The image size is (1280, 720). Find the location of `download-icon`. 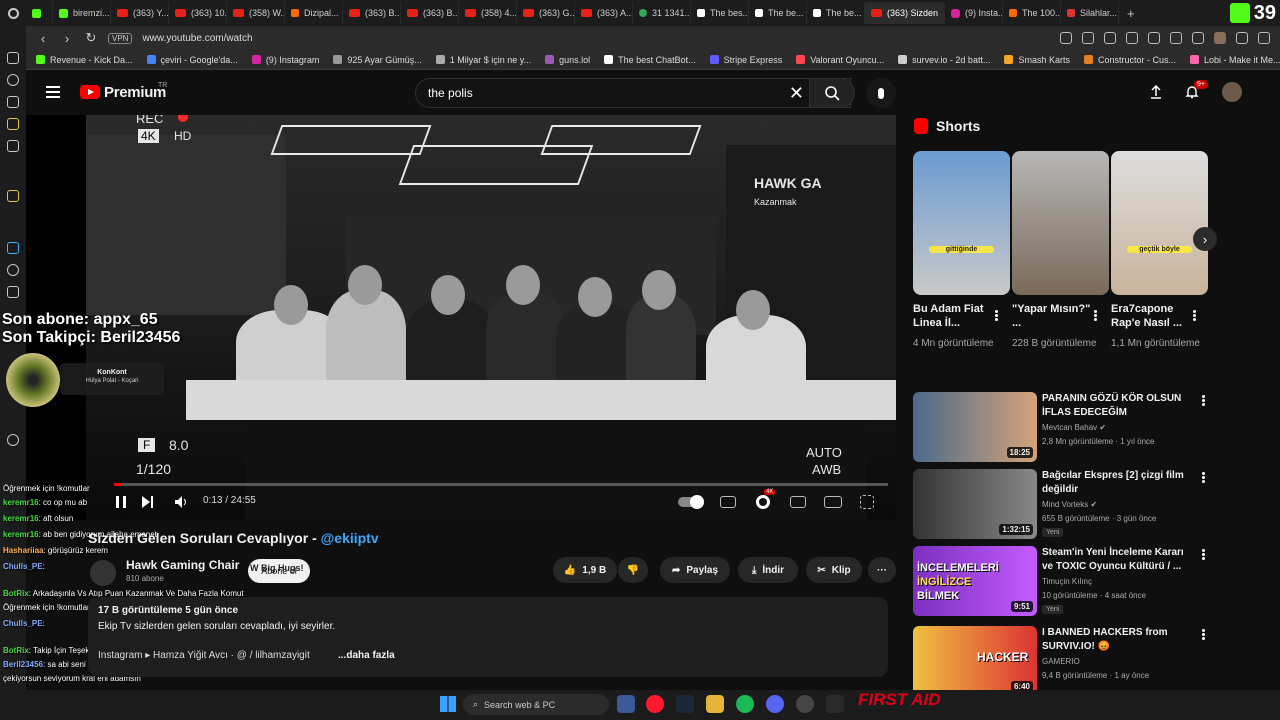

download-icon is located at coordinates (1242, 38).